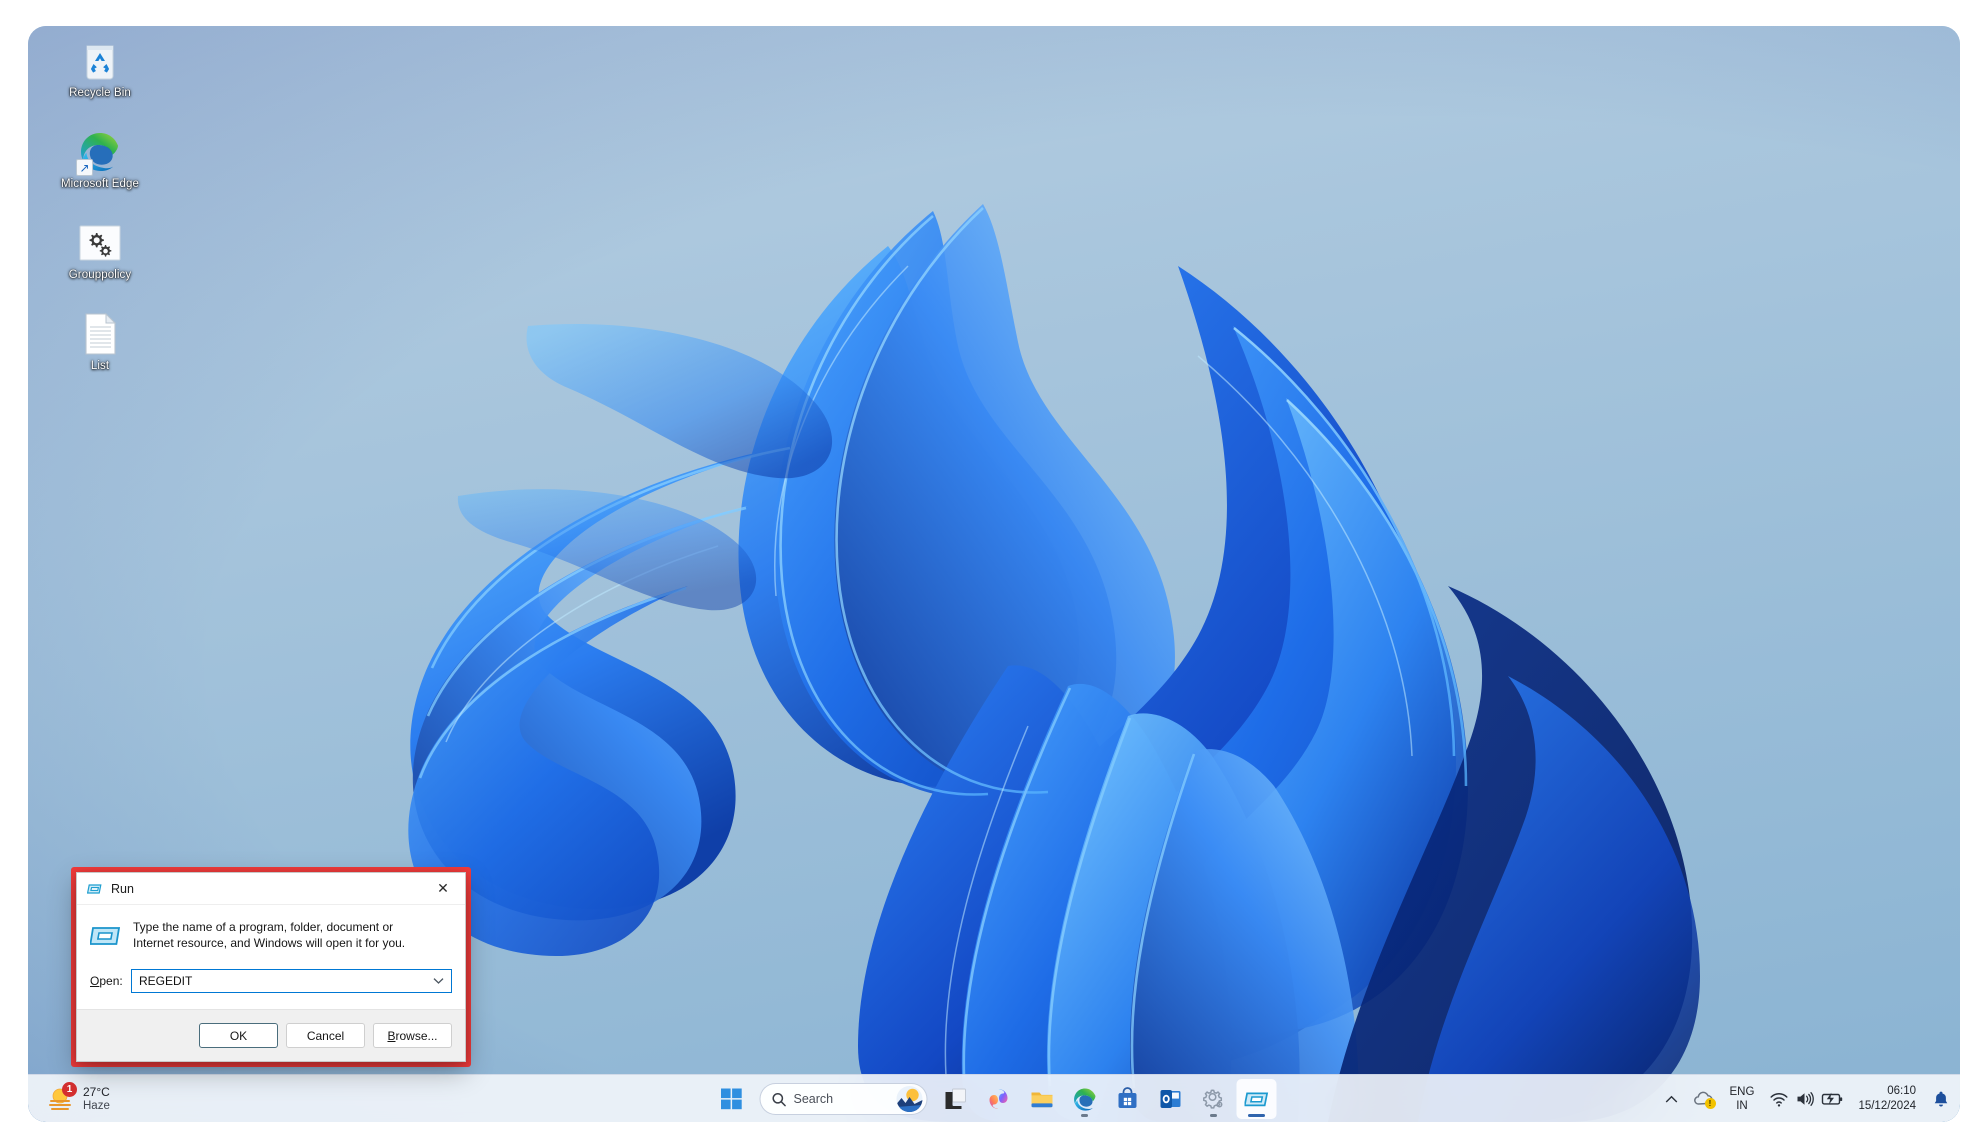  Describe the element at coordinates (100, 334) in the screenshot. I see `text-document-icon` at that location.